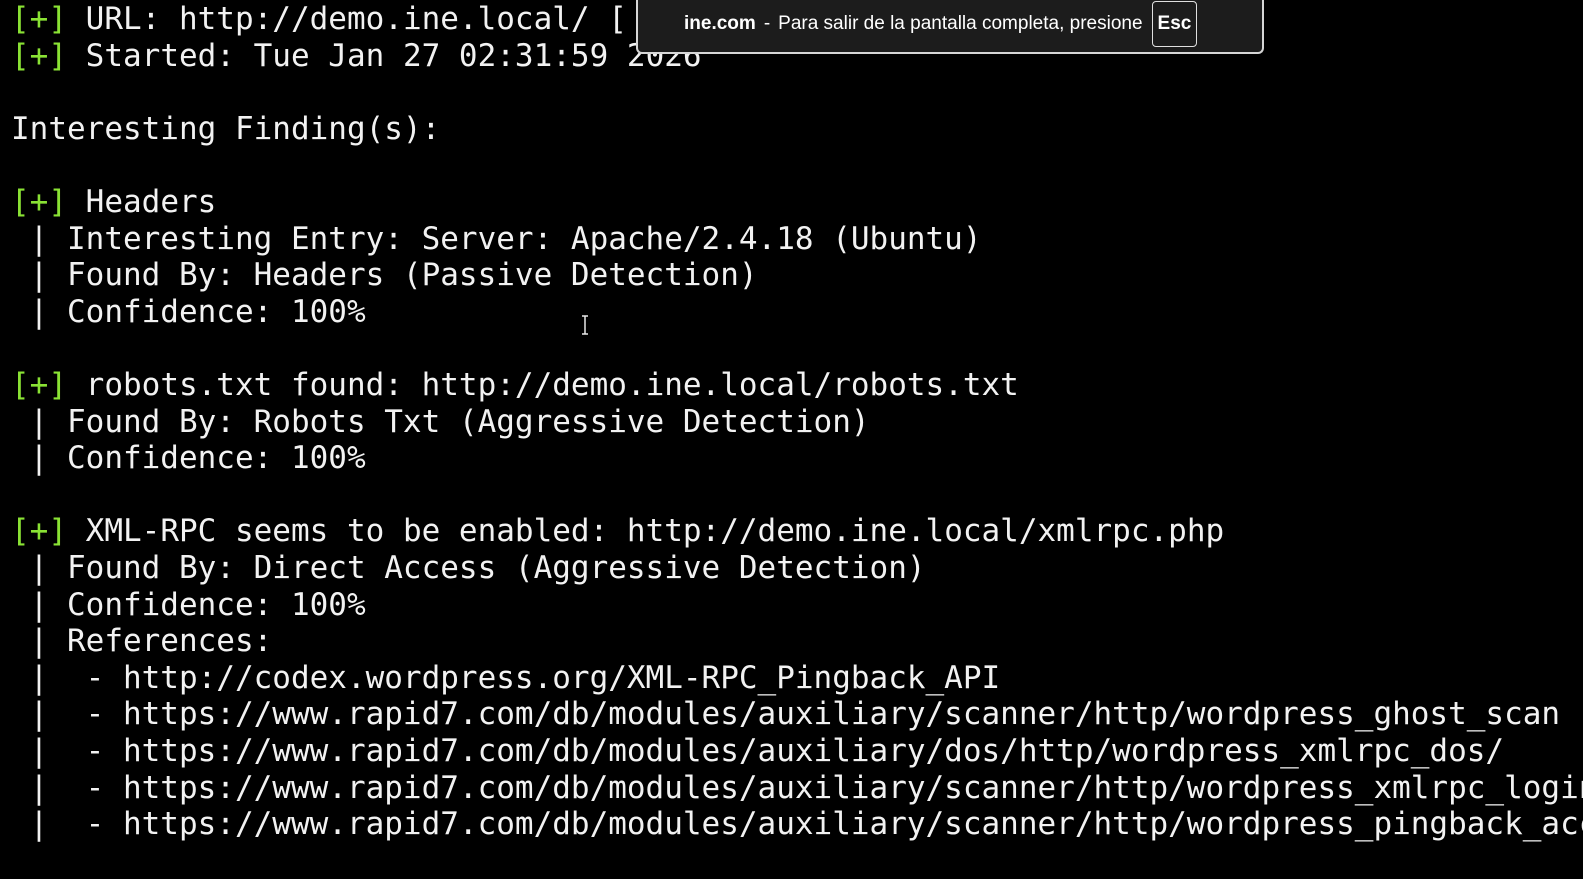 The height and width of the screenshot is (879, 1583). Describe the element at coordinates (720, 23) in the screenshot. I see `fullscreen-domain: ine.com` at that location.